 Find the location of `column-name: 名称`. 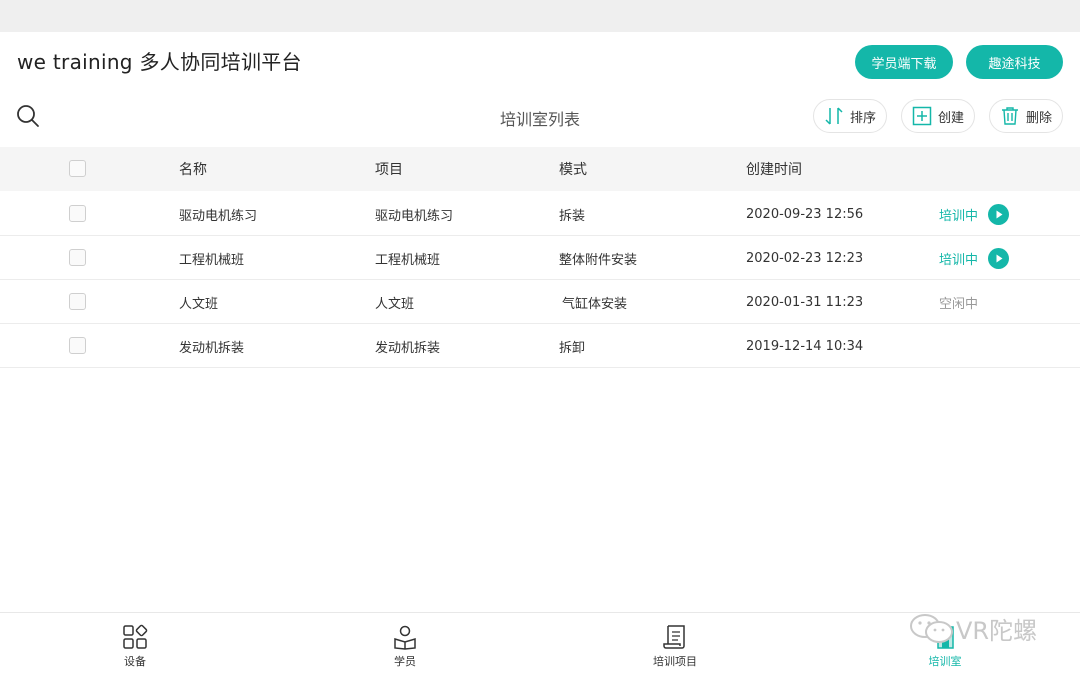

column-name: 名称 is located at coordinates (193, 169).